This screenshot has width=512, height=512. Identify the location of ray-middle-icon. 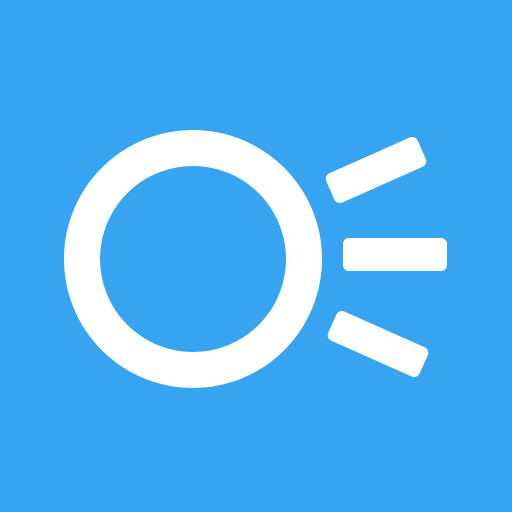
(395, 254).